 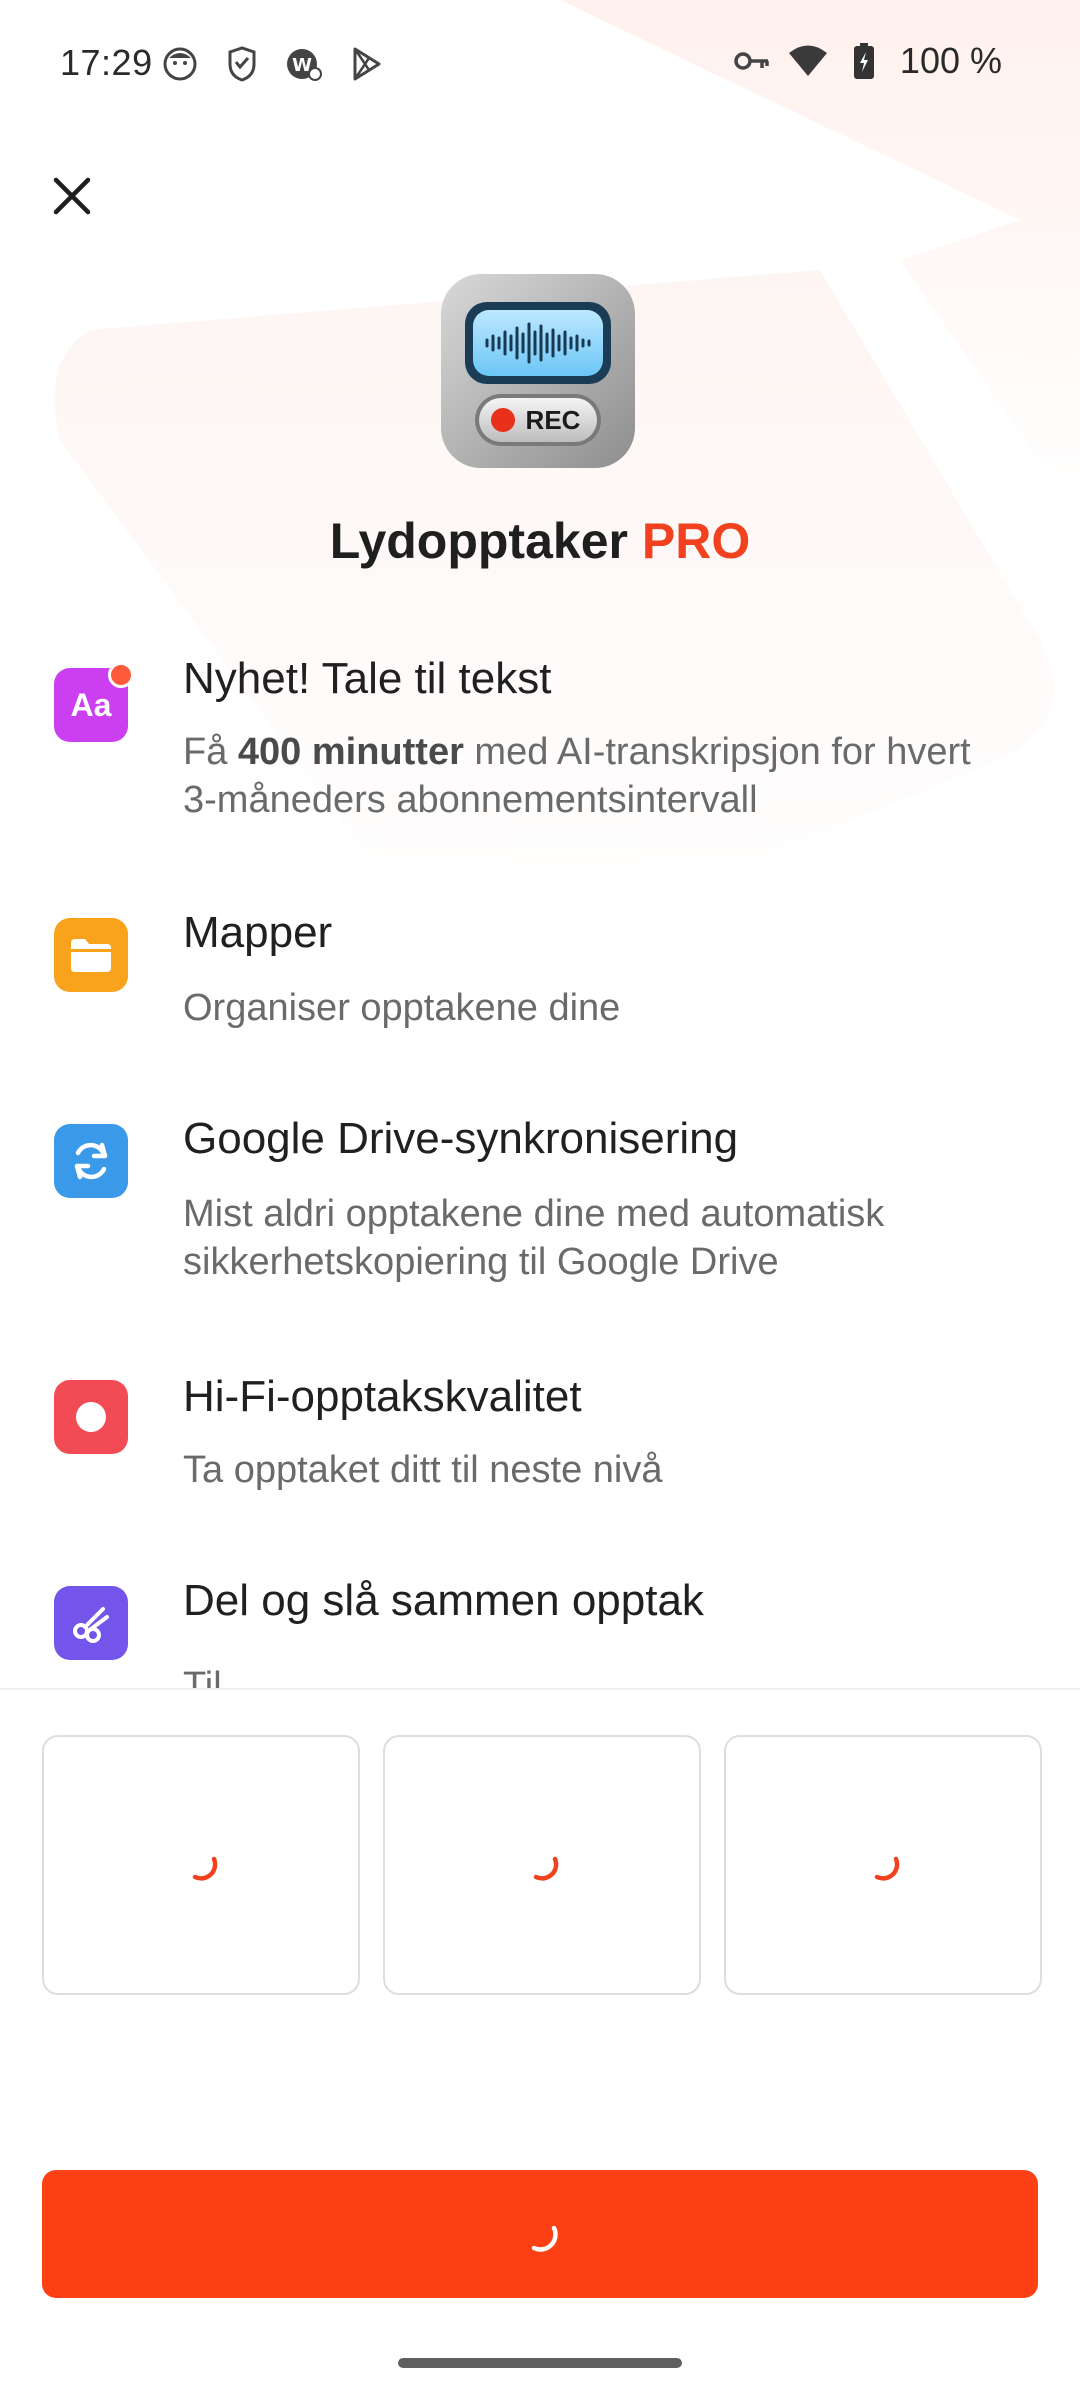 What do you see at coordinates (696, 541) in the screenshot?
I see `pro-label: PRO` at bounding box center [696, 541].